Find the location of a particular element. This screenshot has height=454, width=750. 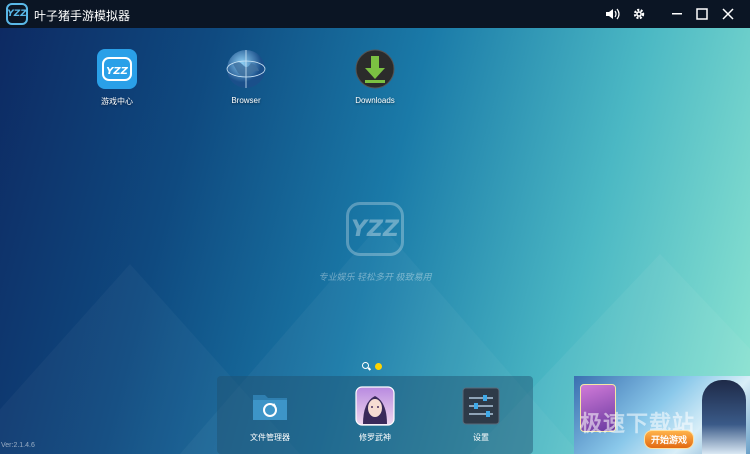

app-label: 游戏中心 is located at coordinates (117, 101).